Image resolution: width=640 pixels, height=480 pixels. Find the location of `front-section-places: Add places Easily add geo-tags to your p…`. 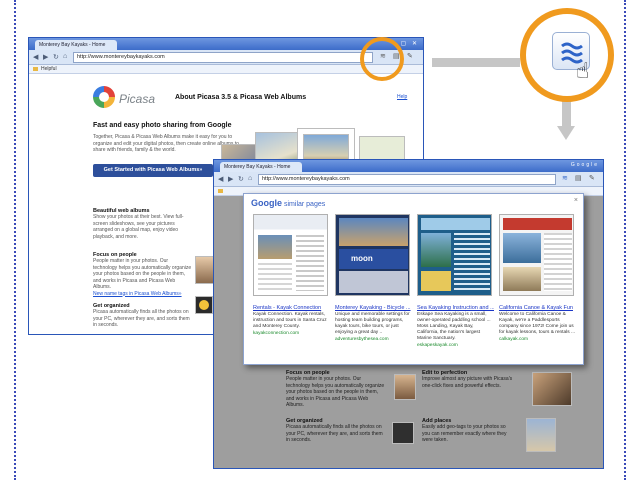

front-section-places: Add places Easily add geo-tags to your p… is located at coordinates (468, 431).